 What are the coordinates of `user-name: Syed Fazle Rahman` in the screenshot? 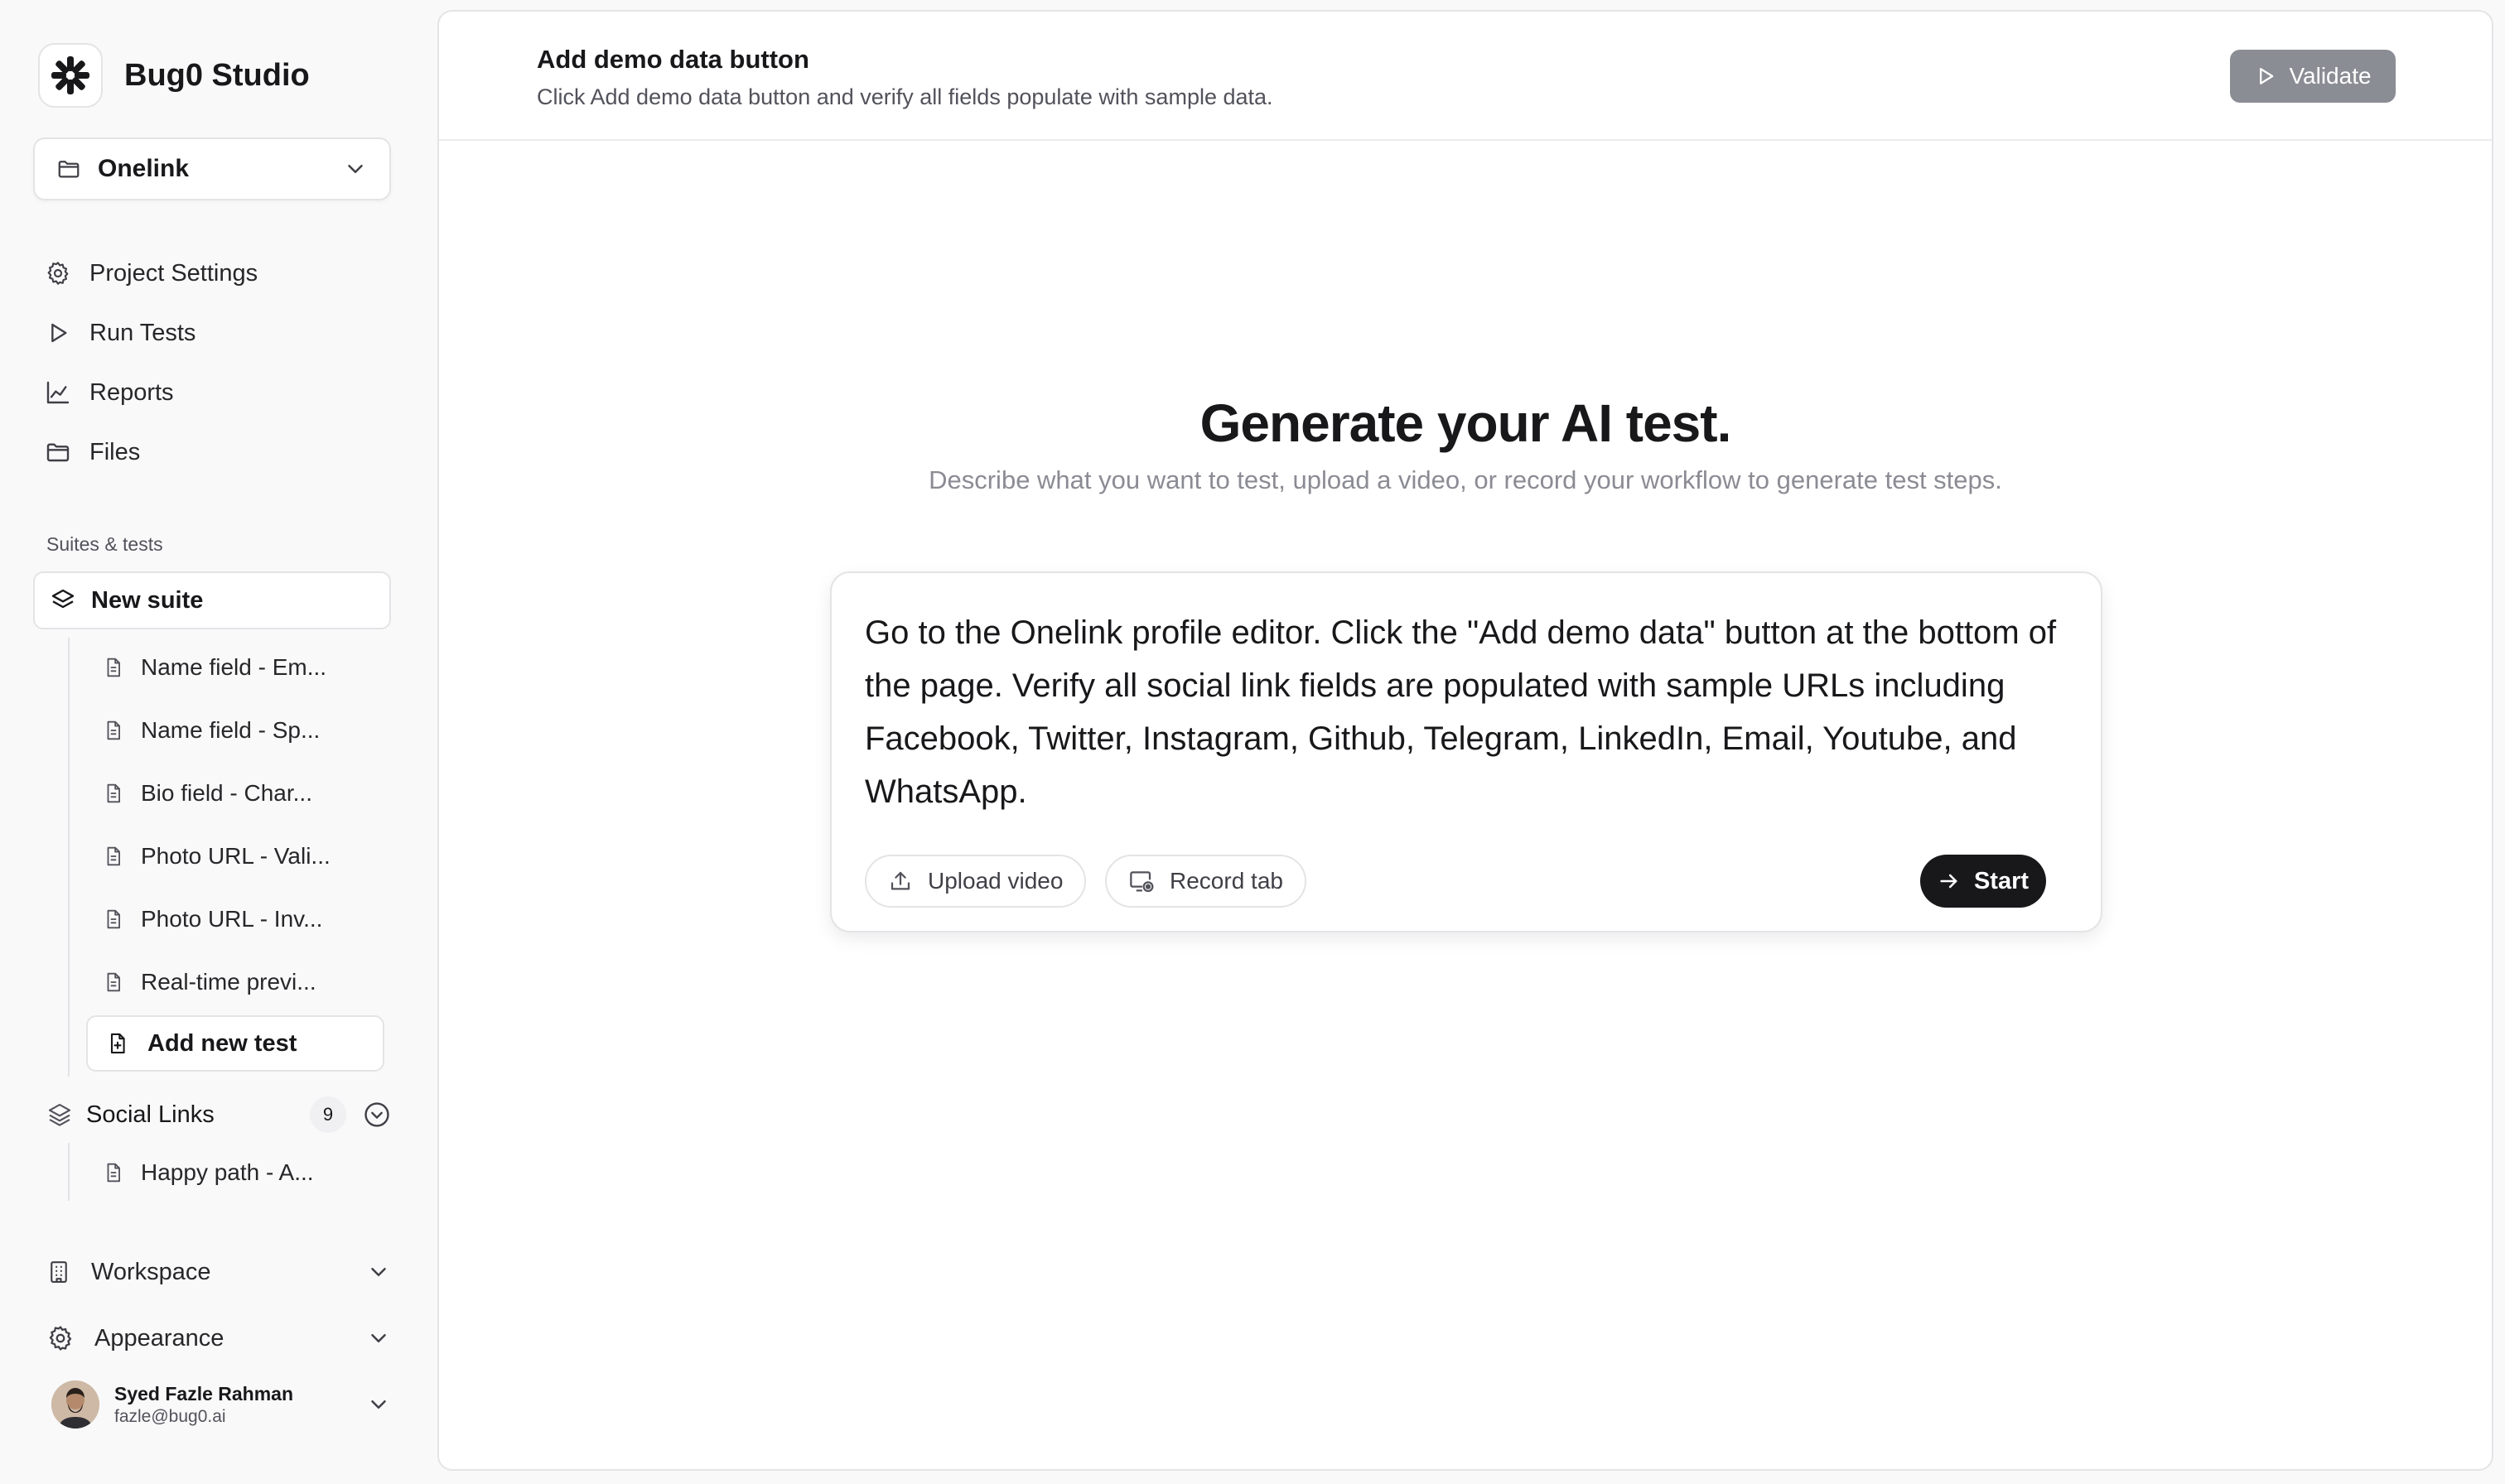 It's located at (204, 1393).